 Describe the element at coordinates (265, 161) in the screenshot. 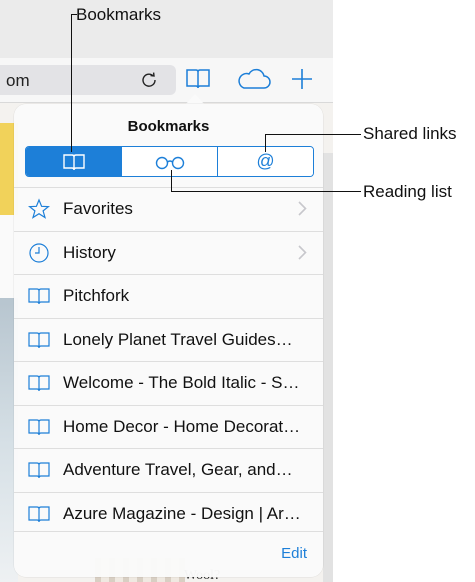

I see `at-sign-icon: @` at that location.